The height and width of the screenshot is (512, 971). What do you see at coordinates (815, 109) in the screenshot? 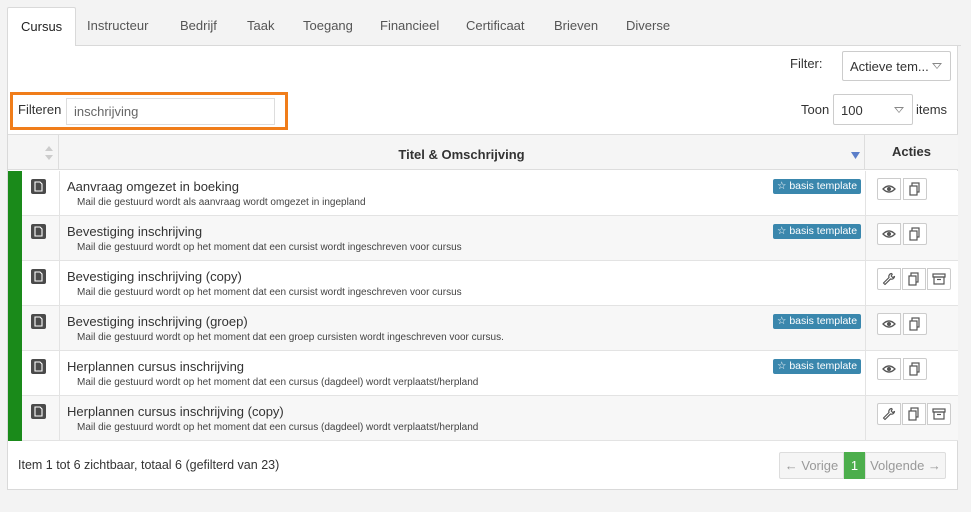
I see `show-label: Toon` at bounding box center [815, 109].